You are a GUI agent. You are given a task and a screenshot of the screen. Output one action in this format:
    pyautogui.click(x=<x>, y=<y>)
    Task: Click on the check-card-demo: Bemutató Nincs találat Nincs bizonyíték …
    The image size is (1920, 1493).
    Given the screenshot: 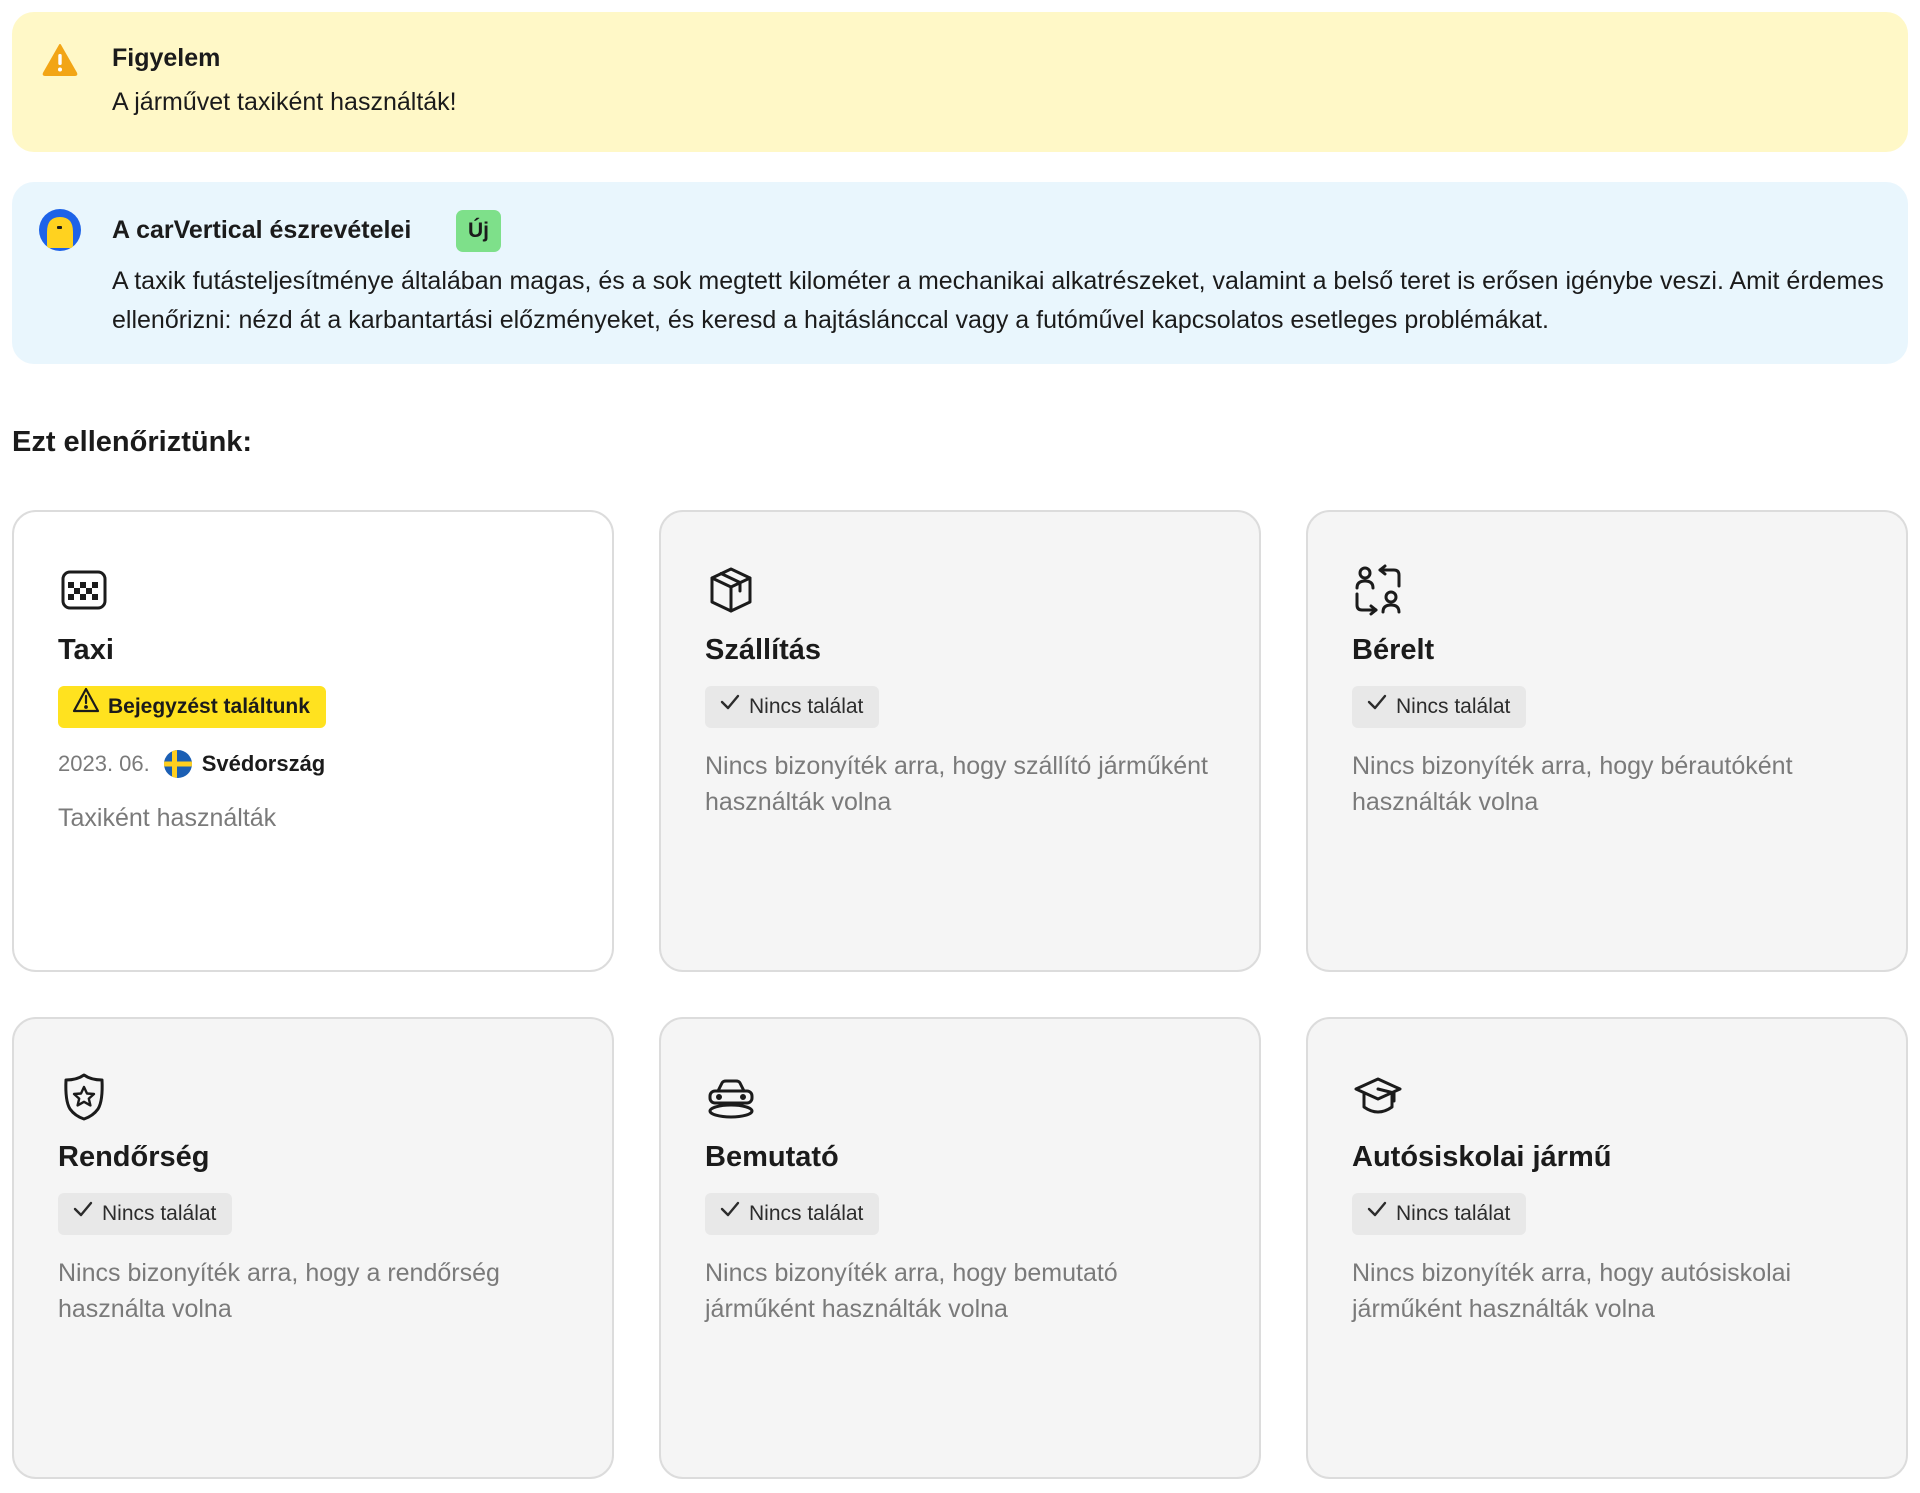 What is the action you would take?
    pyautogui.click(x=960, y=1248)
    